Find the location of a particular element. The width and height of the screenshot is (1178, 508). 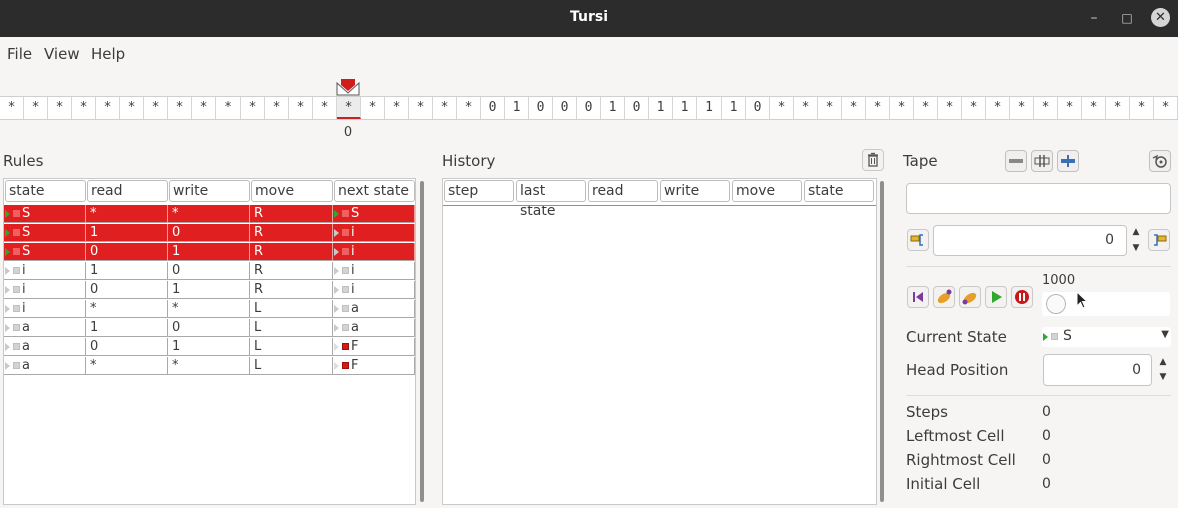

head-position-down-icon: ▼ is located at coordinates (1163, 377).